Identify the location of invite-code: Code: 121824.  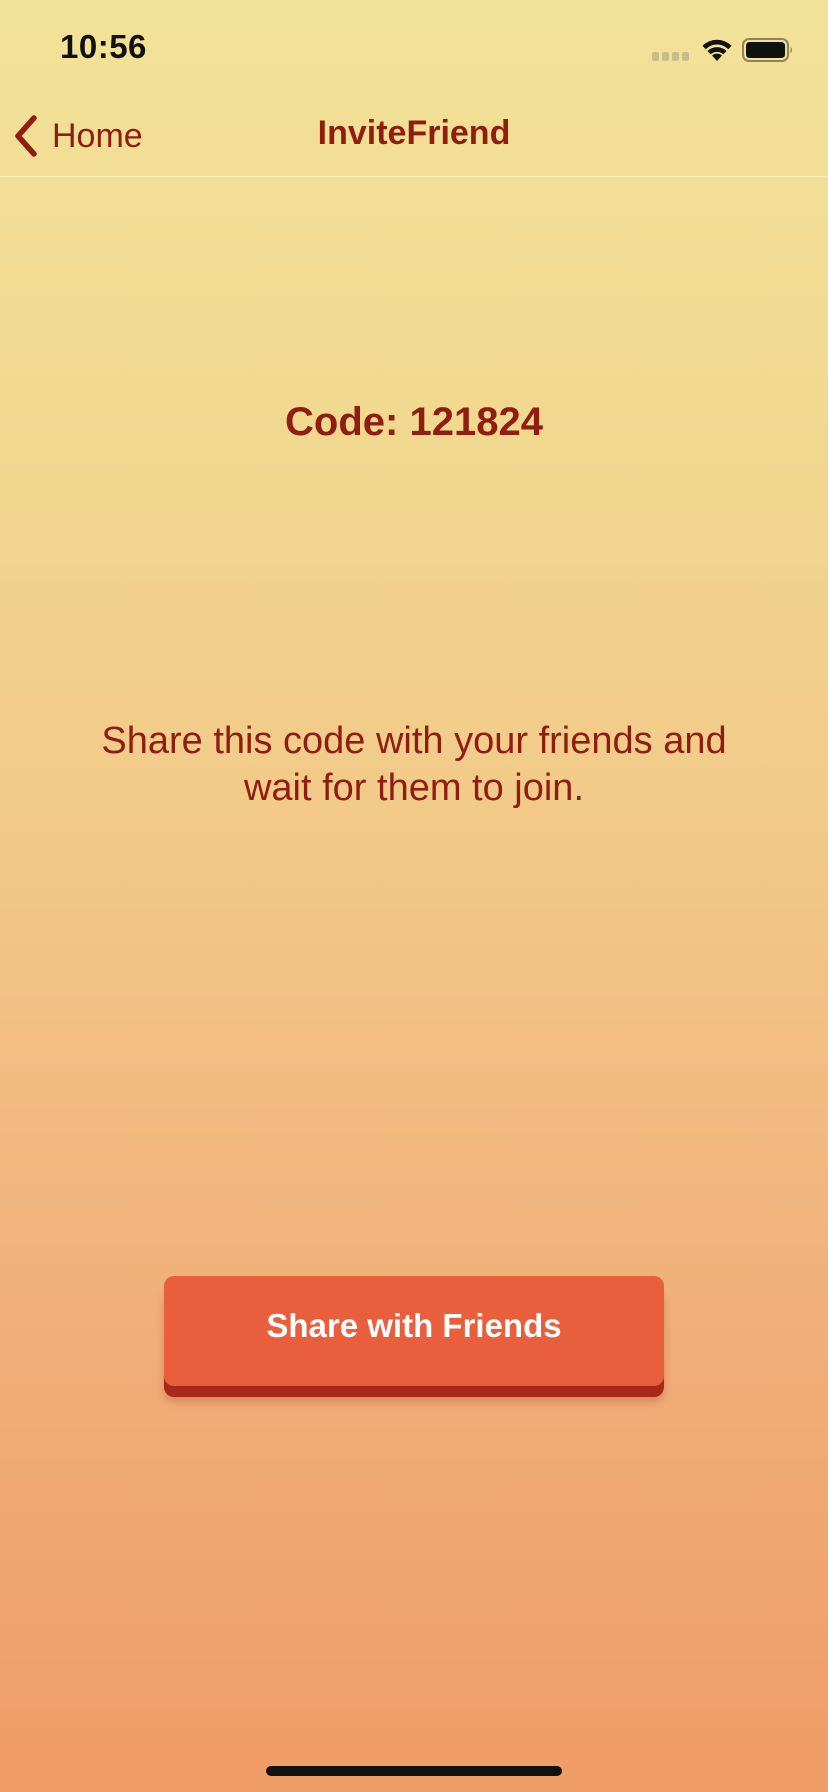
(414, 422).